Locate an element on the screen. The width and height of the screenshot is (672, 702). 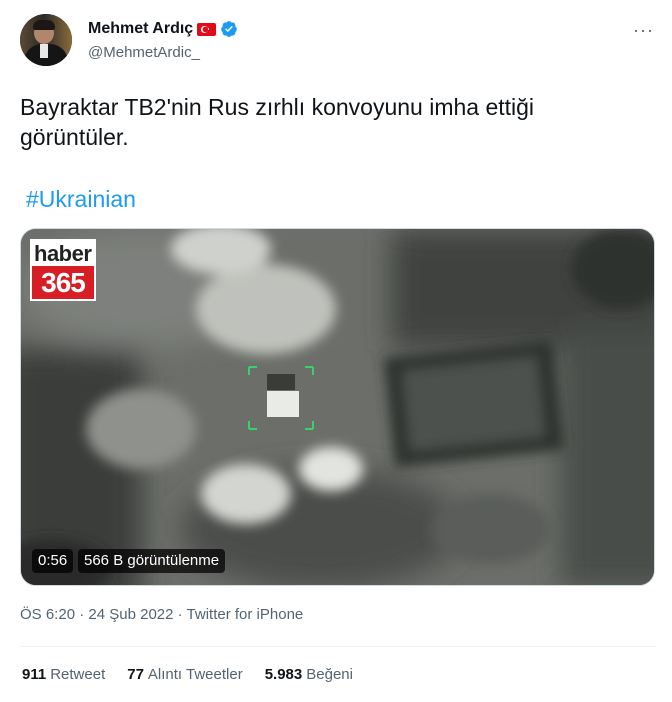
more-options-icon: ··· is located at coordinates (643, 30).